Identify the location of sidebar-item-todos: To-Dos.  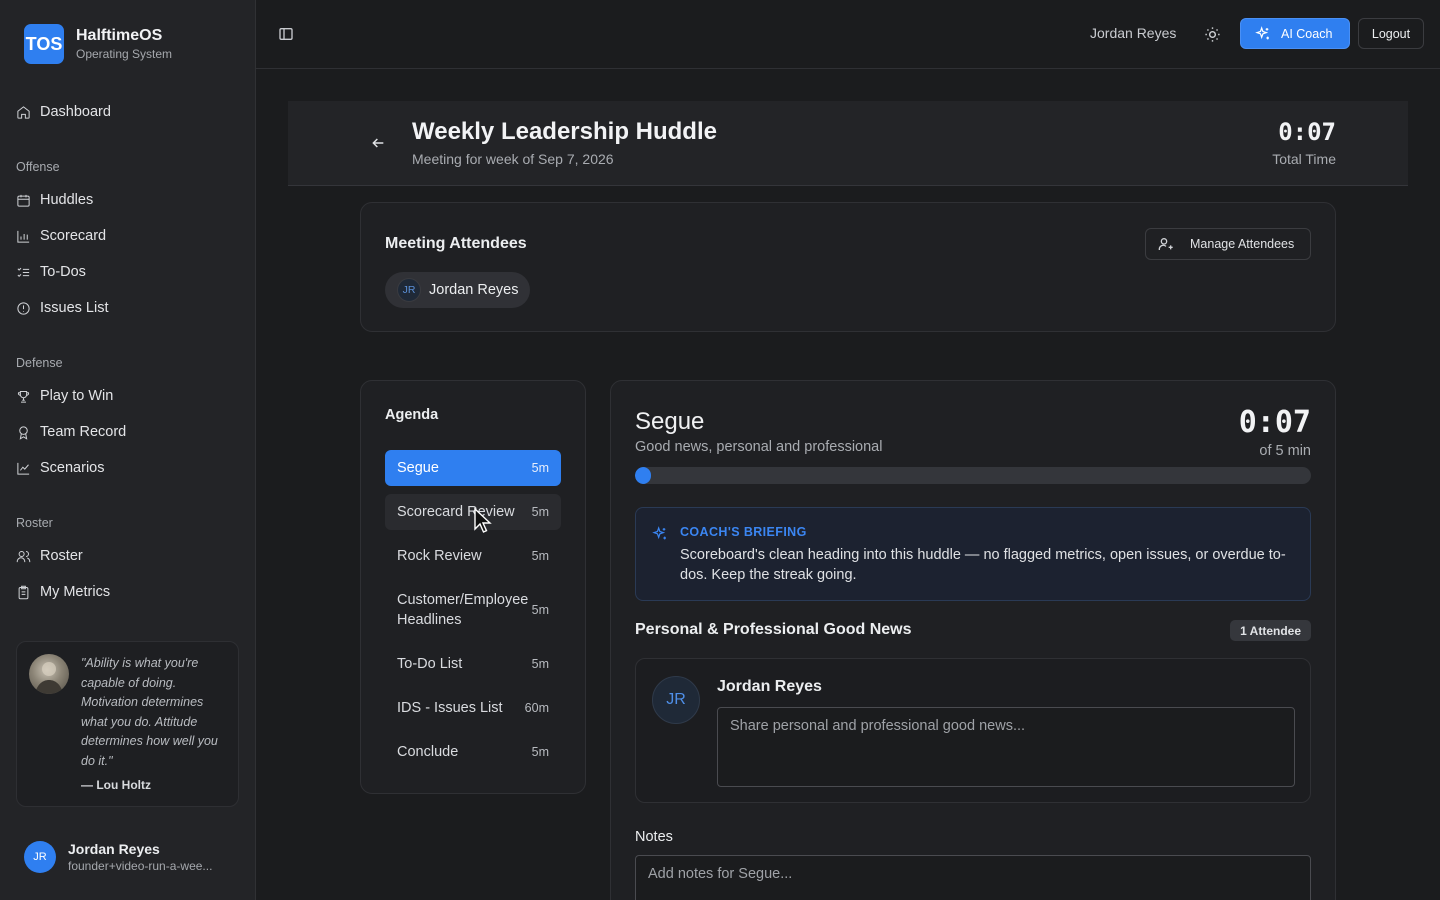
(51, 272).